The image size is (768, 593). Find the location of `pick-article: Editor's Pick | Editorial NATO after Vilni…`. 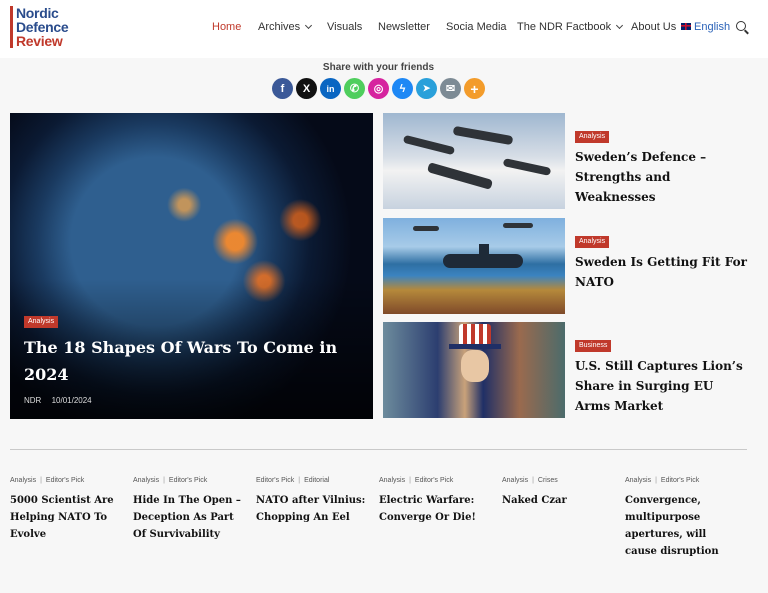

pick-article: Editor's Pick | Editorial NATO after Vilni… is located at coordinates (312, 501).